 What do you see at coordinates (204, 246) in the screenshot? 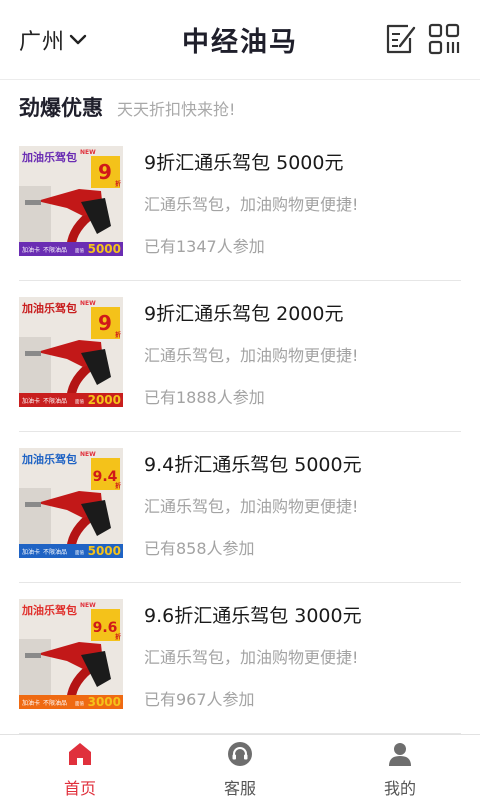
I see `participant-count: 已有1347人参加` at bounding box center [204, 246].